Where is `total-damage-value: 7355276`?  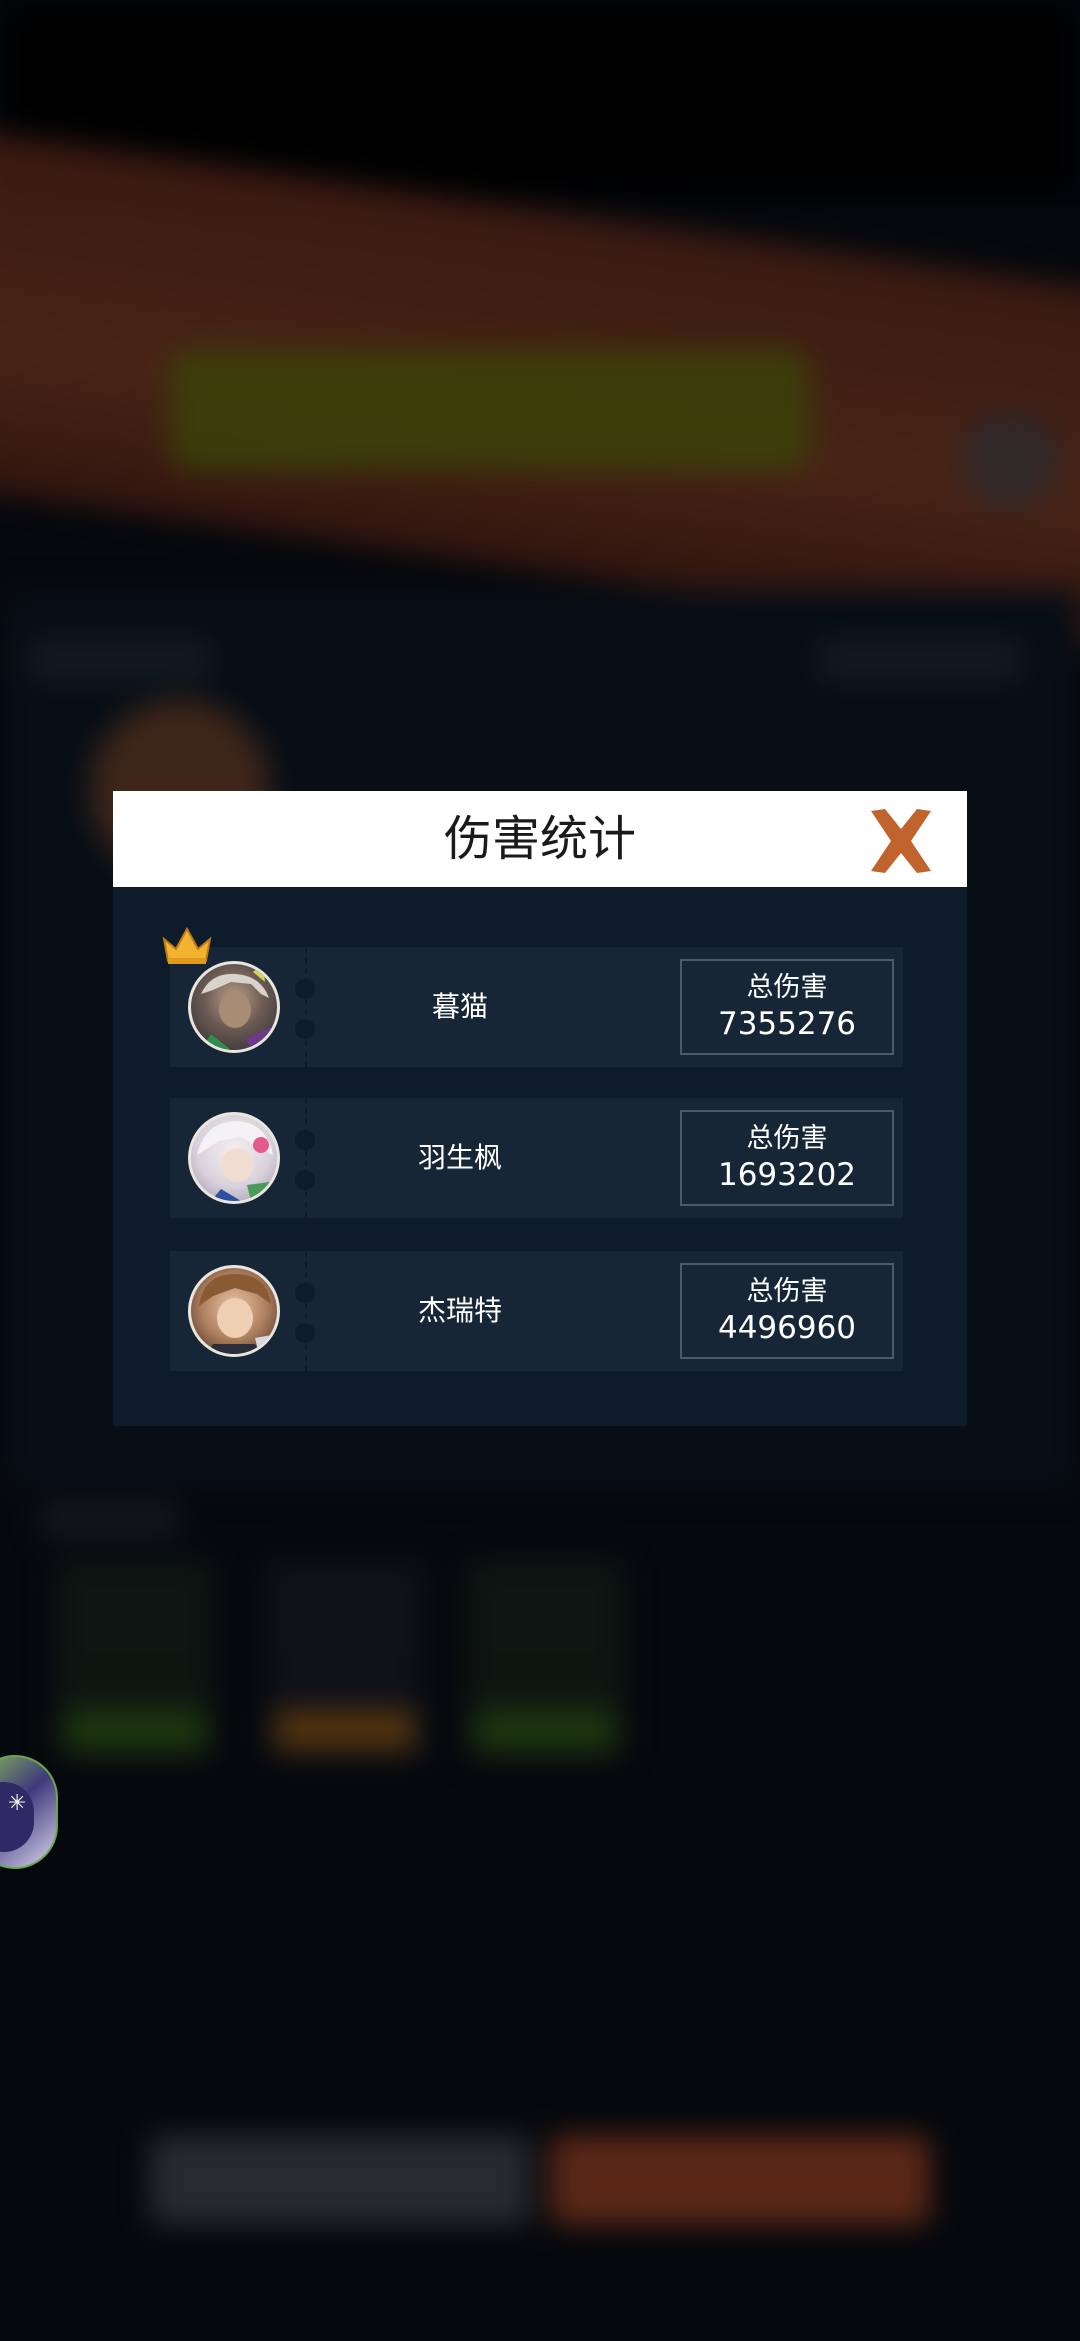 total-damage-value: 7355276 is located at coordinates (787, 1024).